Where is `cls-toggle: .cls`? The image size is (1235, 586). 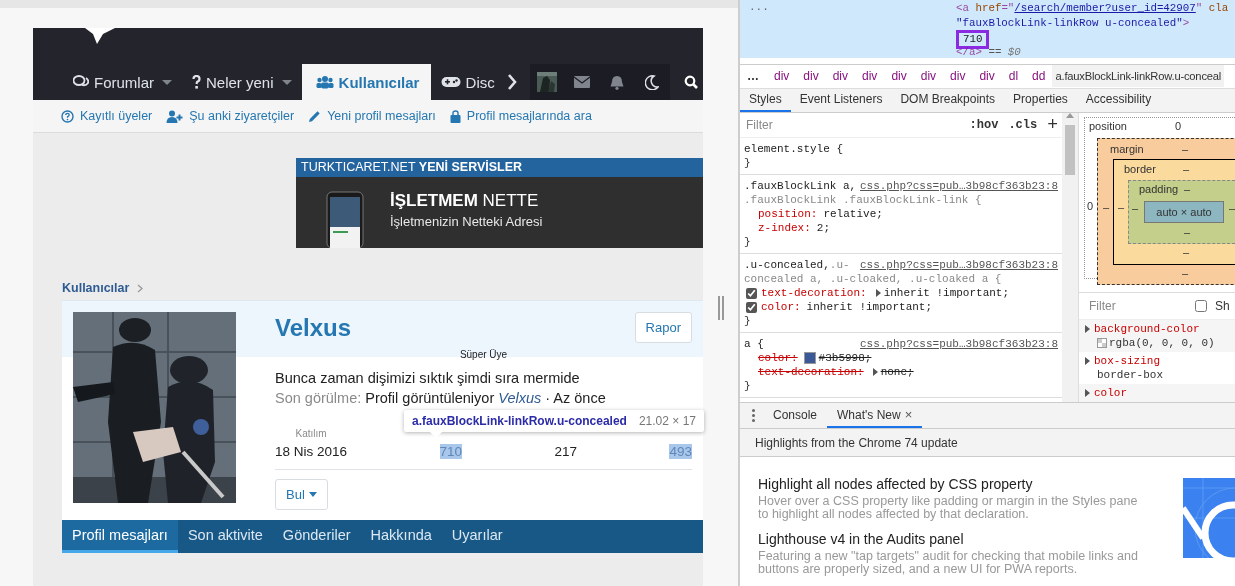
cls-toggle: .cls is located at coordinates (1023, 125).